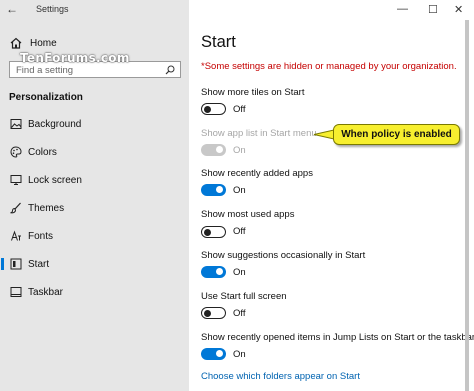 This screenshot has width=474, height=391. I want to click on sidebar-item-taskbar: Taskbar, so click(94, 292).